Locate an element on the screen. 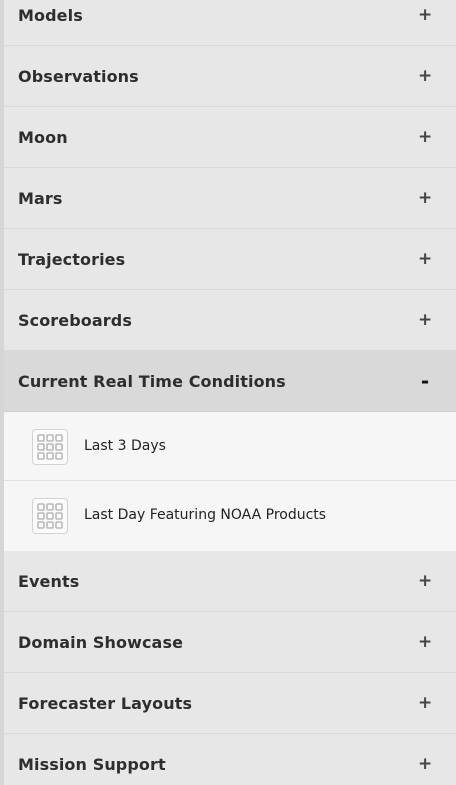 The image size is (456, 785). menu-item-label: Observations is located at coordinates (78, 76).